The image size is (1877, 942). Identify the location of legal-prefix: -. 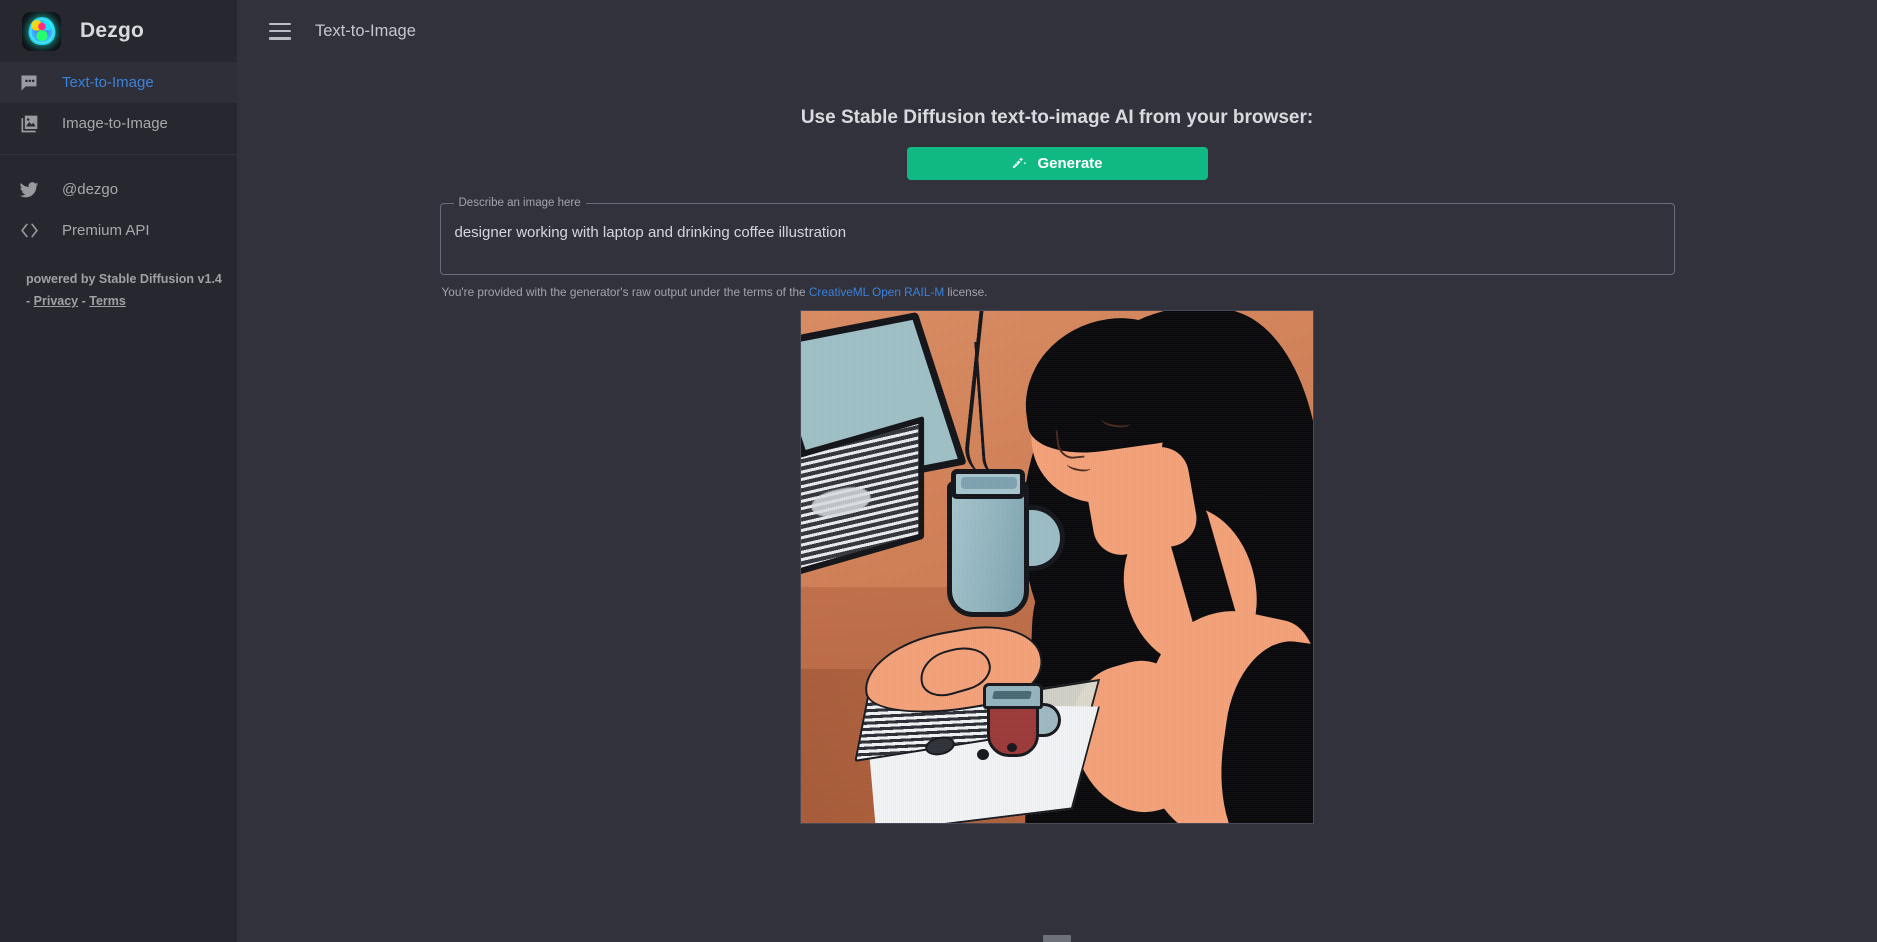
(30, 301).